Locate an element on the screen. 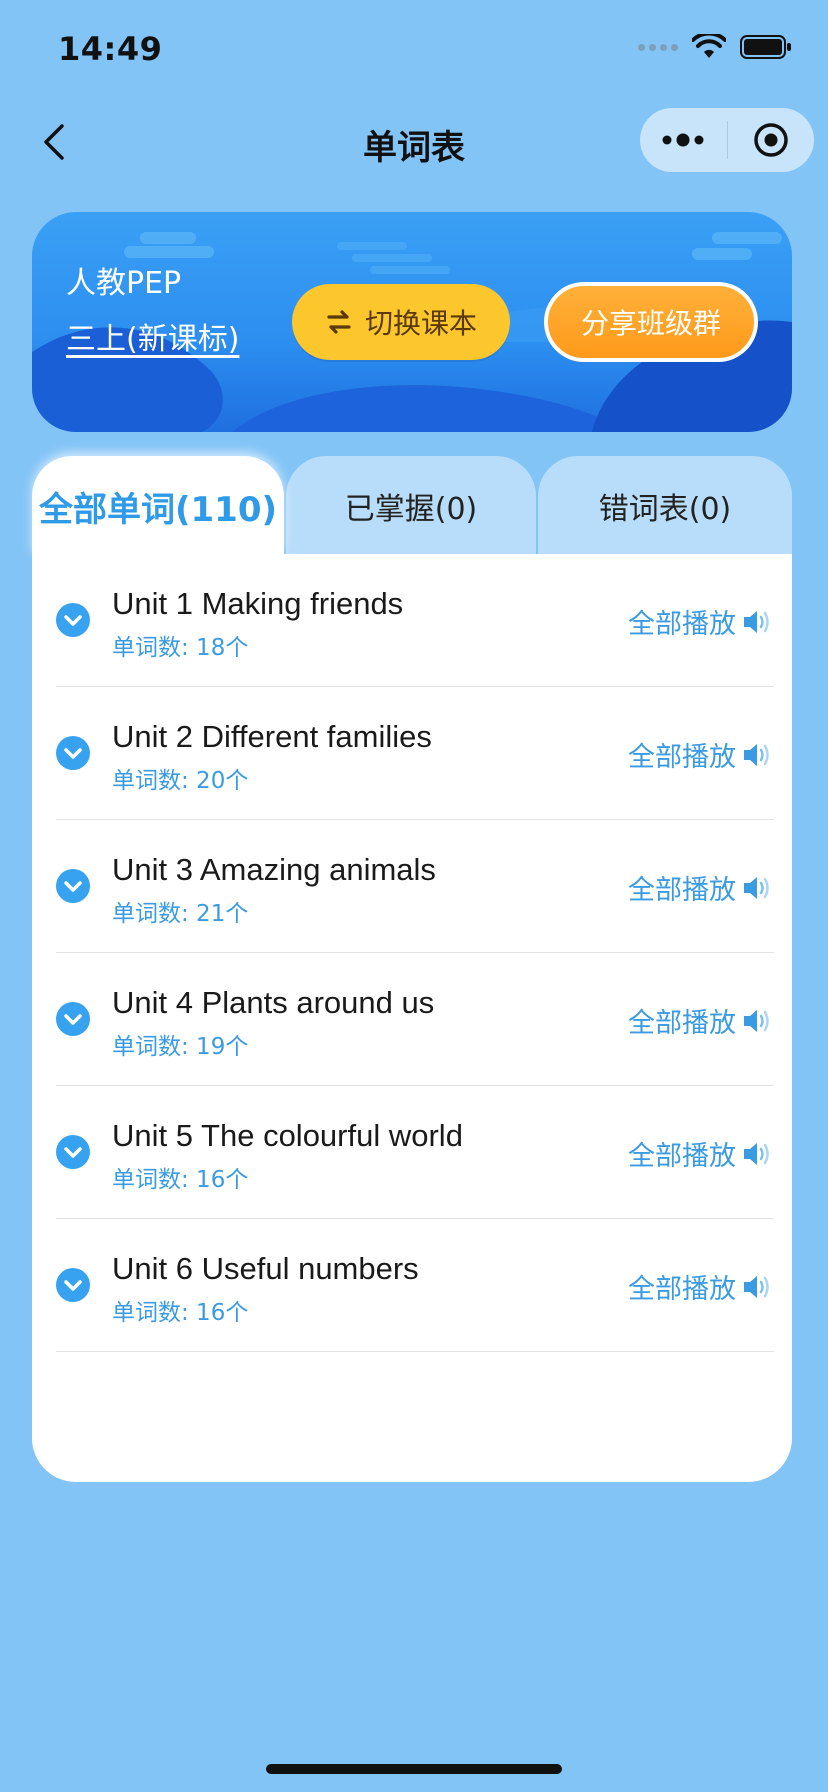 The height and width of the screenshot is (1792, 828). share-class-group-button: 分享班级群 is located at coordinates (651, 322).